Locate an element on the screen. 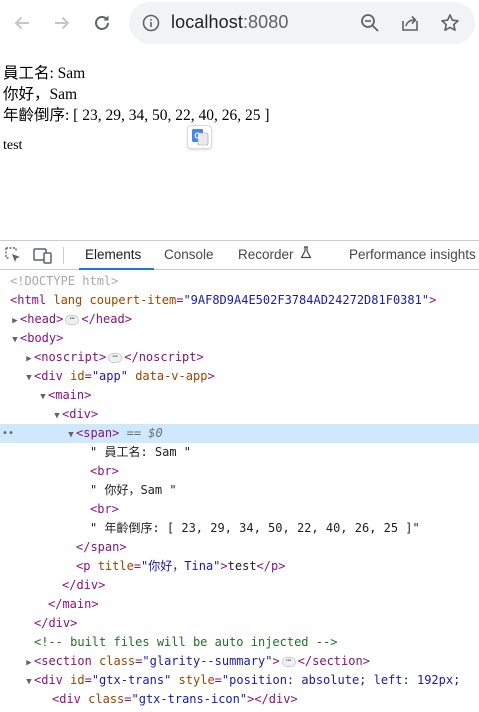 Image resolution: width=479 pixels, height=712 pixels. dom-row-div-close: </div> is located at coordinates (239, 585).